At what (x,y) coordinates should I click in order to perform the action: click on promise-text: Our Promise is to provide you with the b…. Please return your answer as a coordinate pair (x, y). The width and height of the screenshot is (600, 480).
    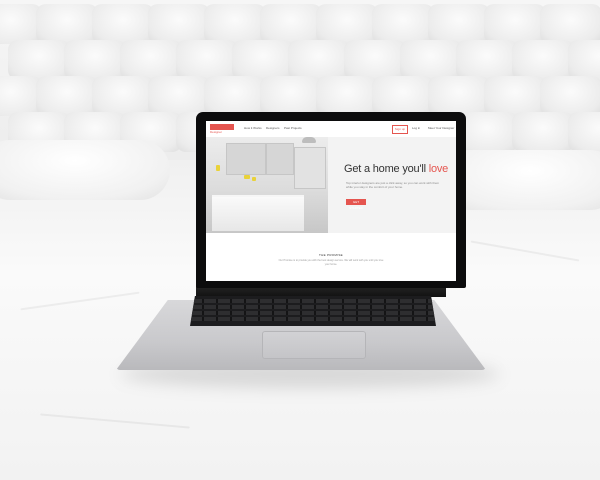
    Looking at the image, I should click on (331, 262).